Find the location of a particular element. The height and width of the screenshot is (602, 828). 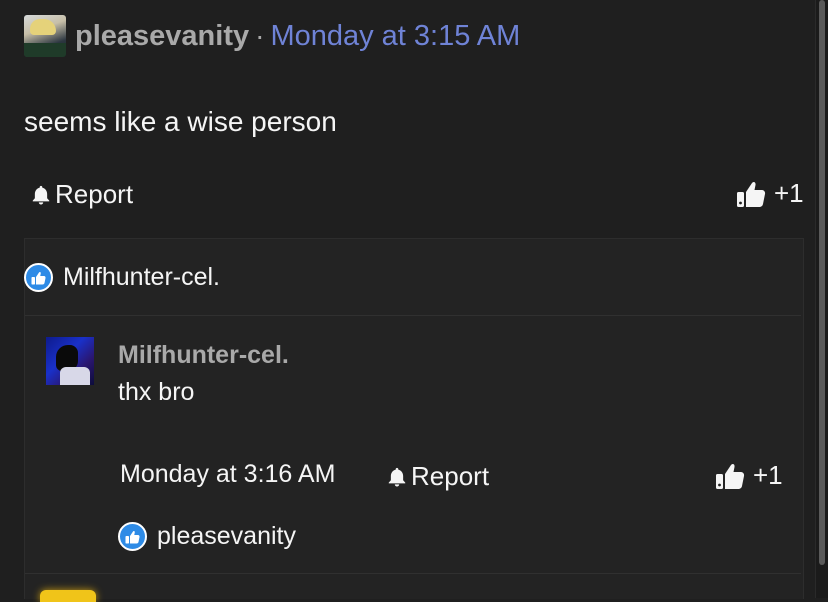

reply-author: Milfhunter-cel. is located at coordinates (203, 355).